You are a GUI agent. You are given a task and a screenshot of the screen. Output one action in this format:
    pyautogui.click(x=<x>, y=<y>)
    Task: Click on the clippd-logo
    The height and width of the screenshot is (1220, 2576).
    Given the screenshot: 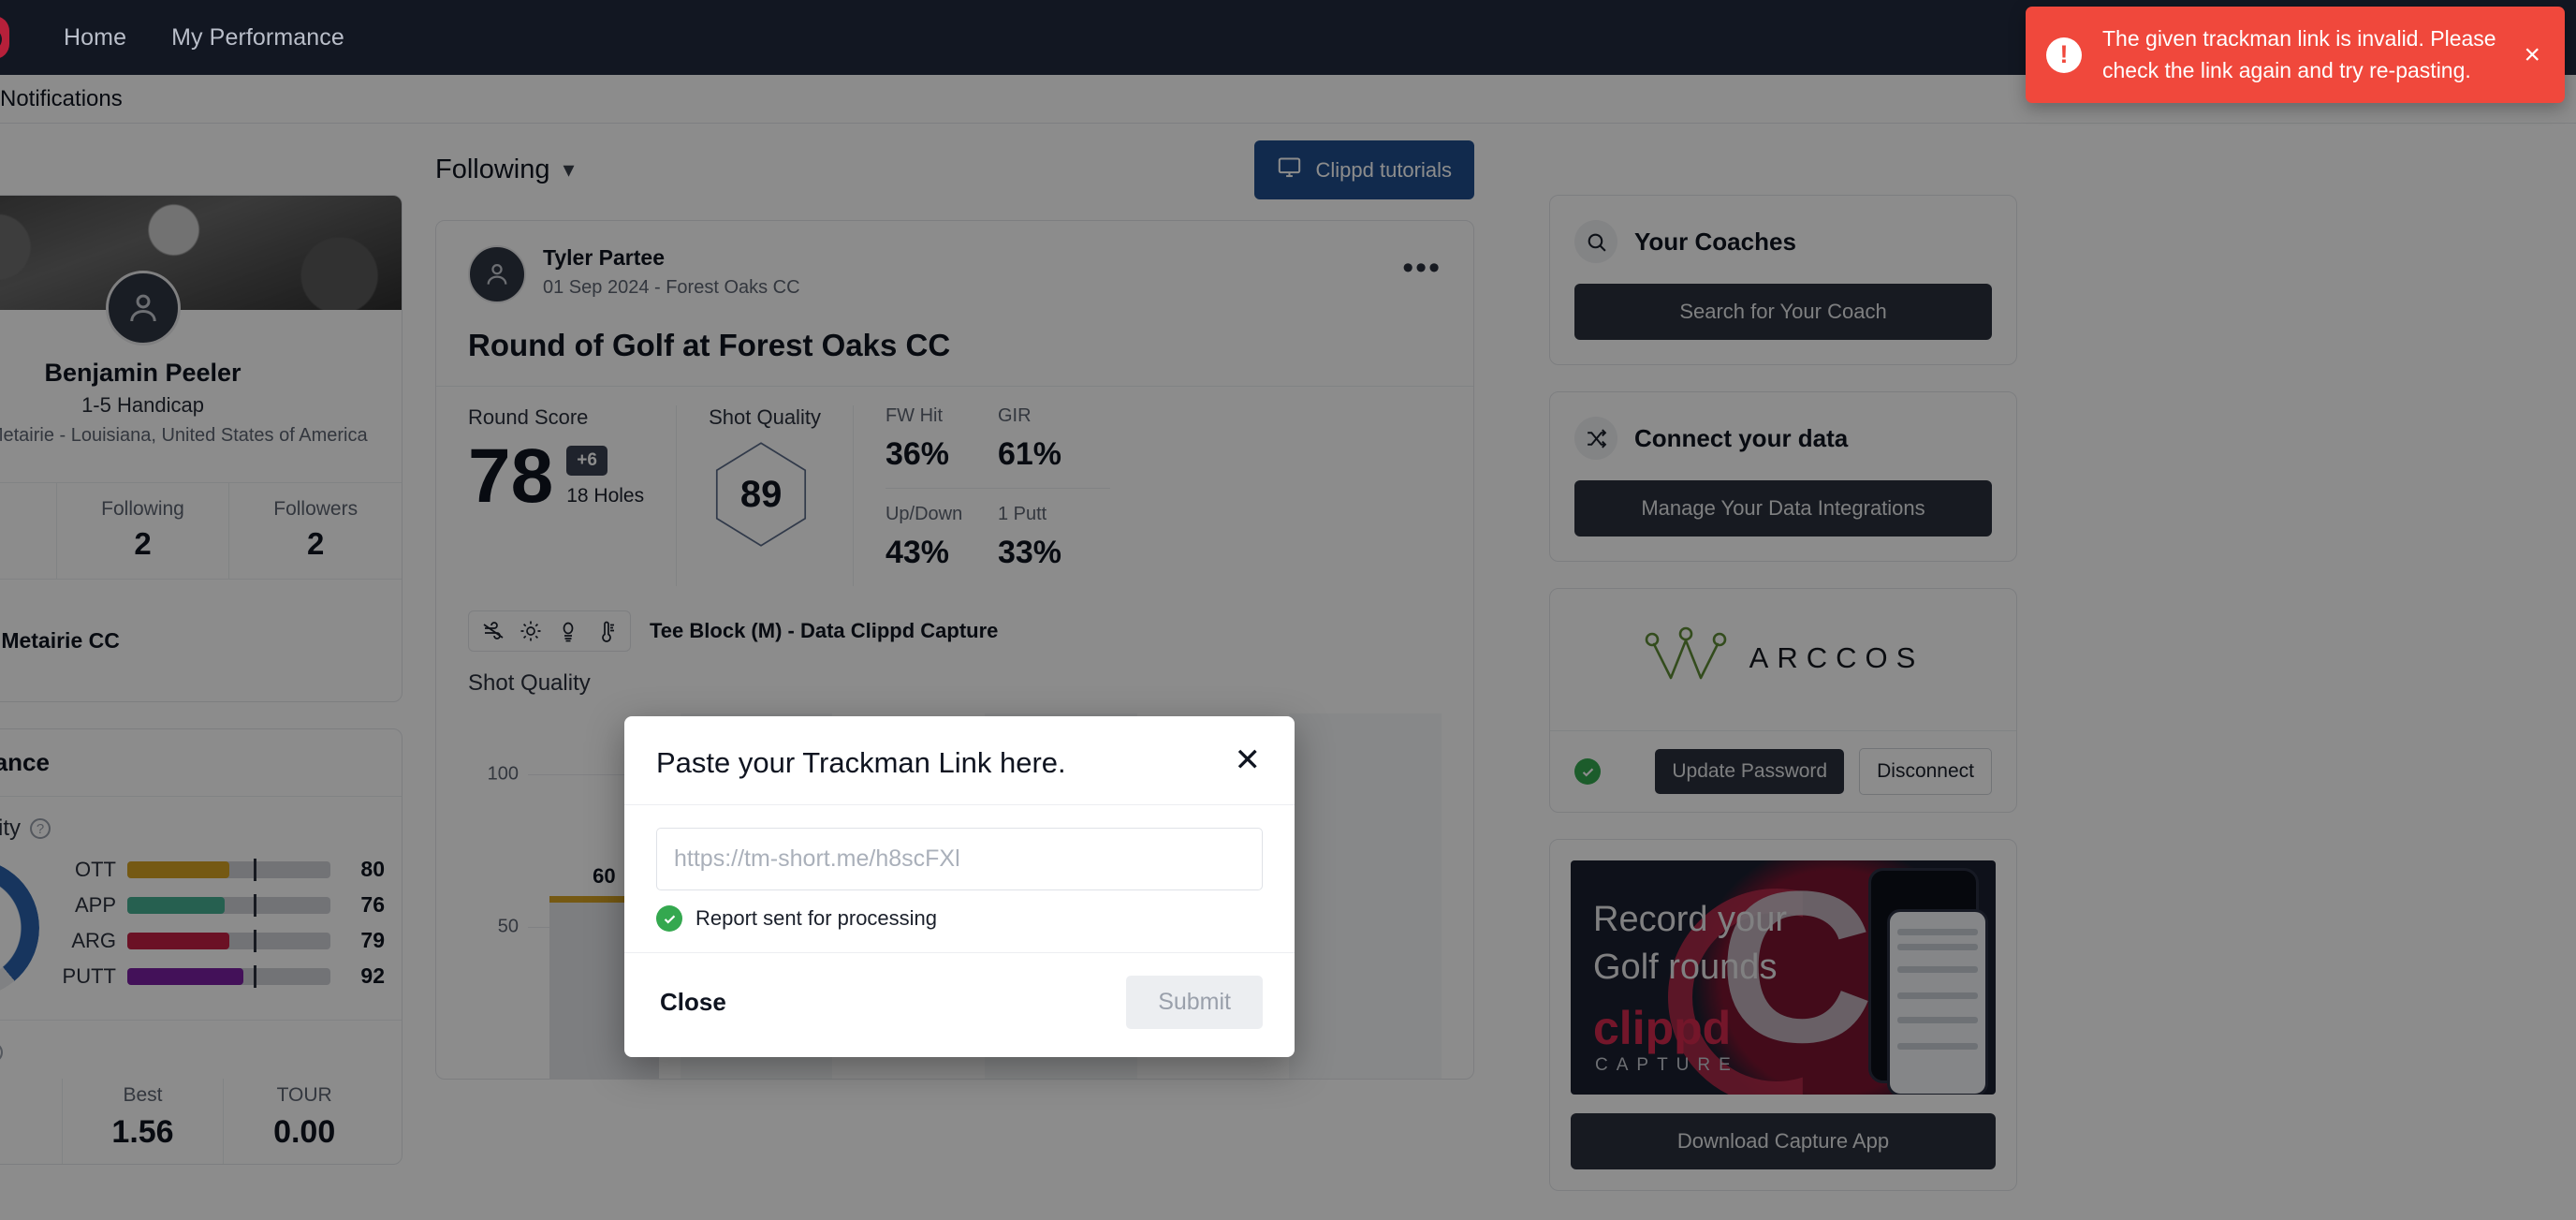 What is the action you would take?
    pyautogui.click(x=7, y=37)
    